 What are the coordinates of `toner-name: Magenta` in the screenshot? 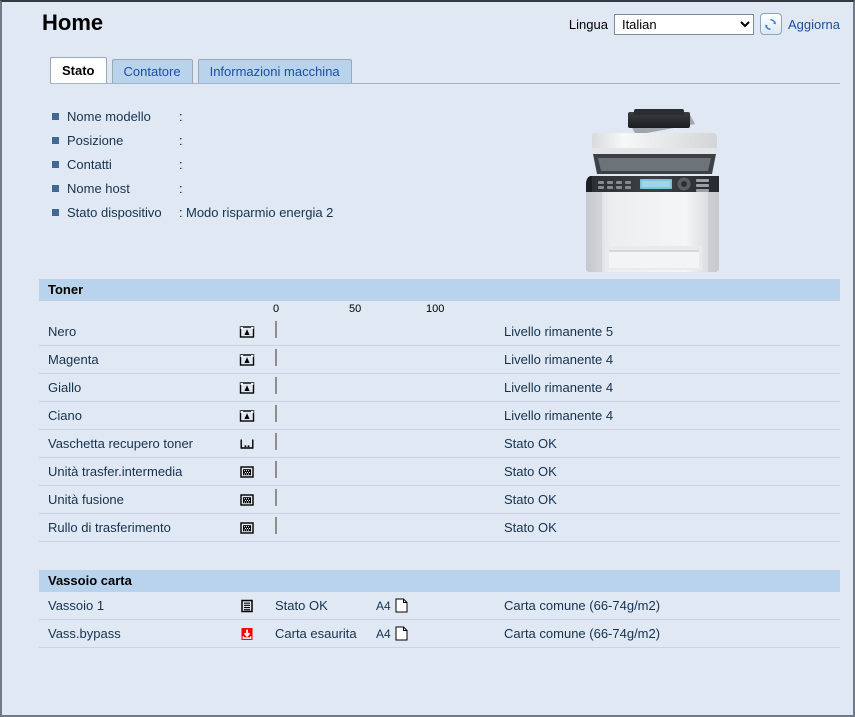 It's located at (73, 359).